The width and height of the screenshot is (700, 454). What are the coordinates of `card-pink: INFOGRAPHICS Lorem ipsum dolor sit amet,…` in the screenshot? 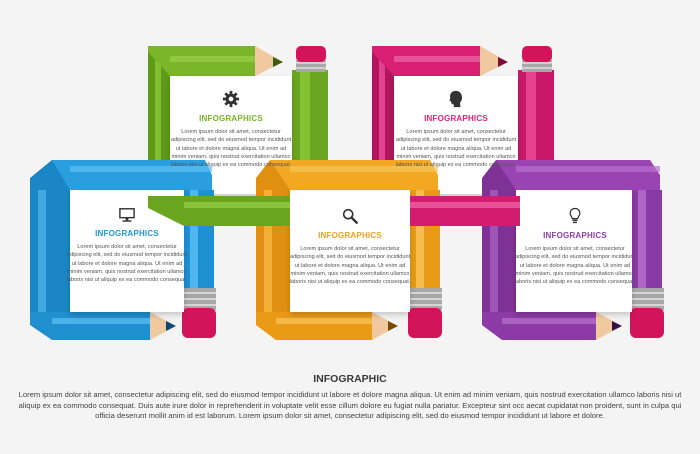 It's located at (456, 129).